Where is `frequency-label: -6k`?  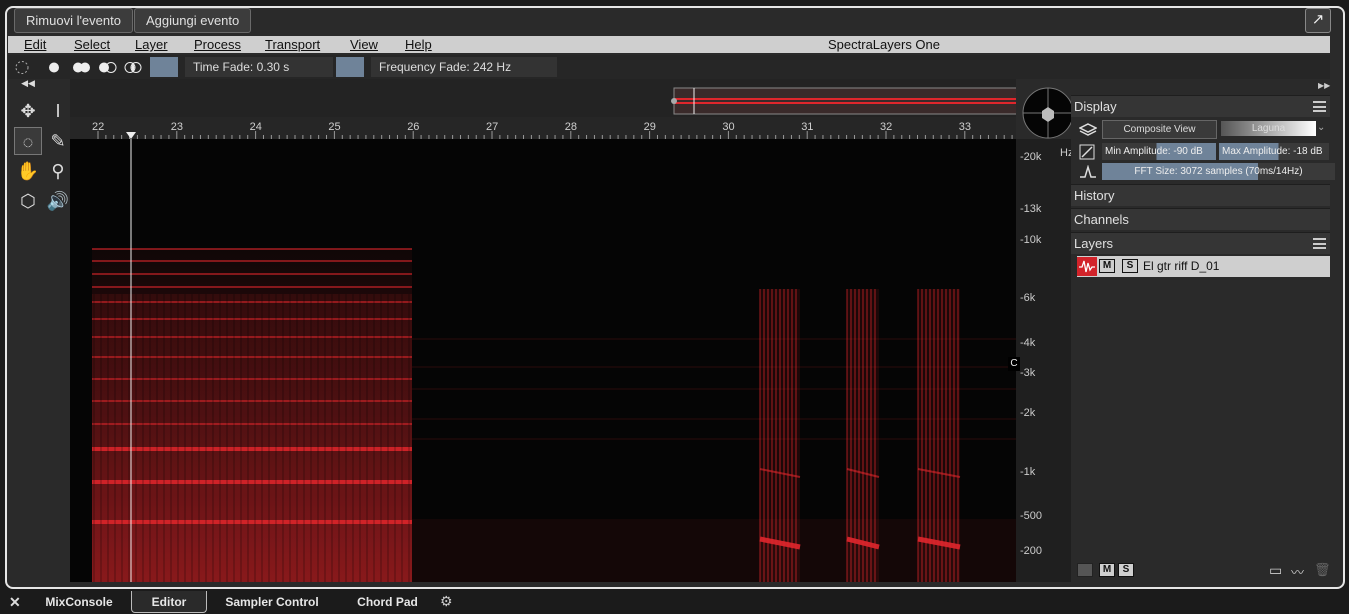 frequency-label: -6k is located at coordinates (1028, 298).